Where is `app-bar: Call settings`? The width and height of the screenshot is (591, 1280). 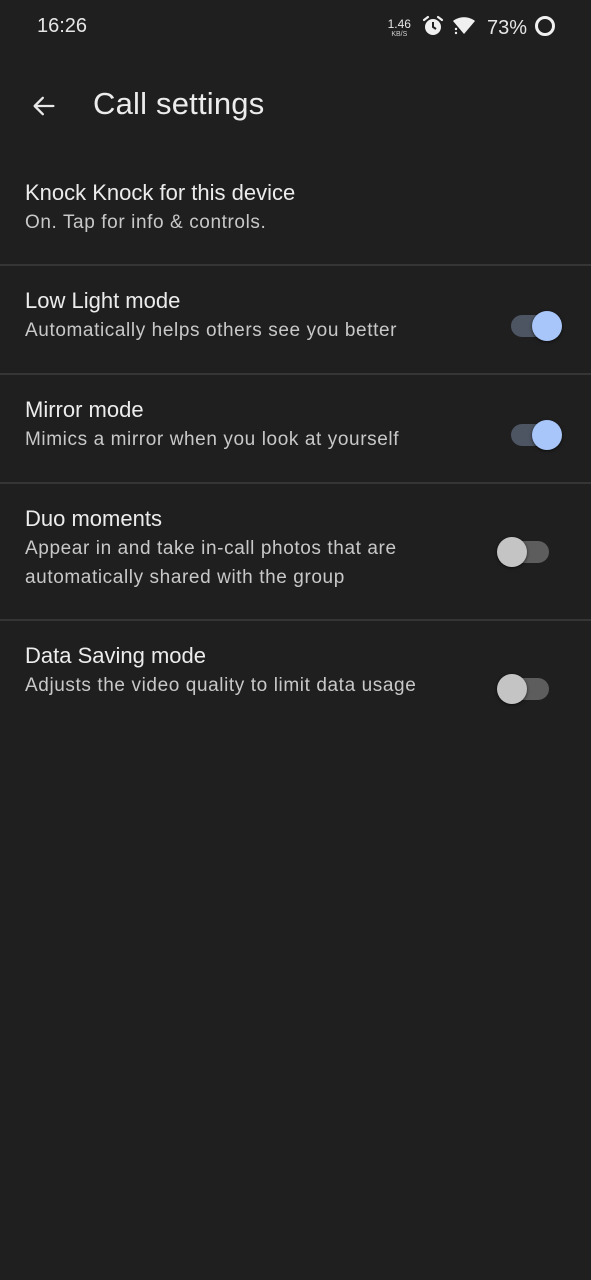
app-bar: Call settings is located at coordinates (295, 106).